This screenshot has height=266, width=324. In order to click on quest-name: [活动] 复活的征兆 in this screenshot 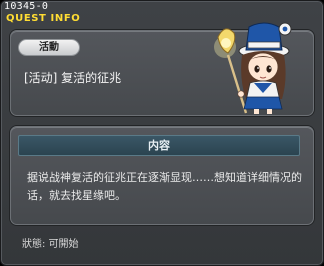, I will do `click(73, 78)`.